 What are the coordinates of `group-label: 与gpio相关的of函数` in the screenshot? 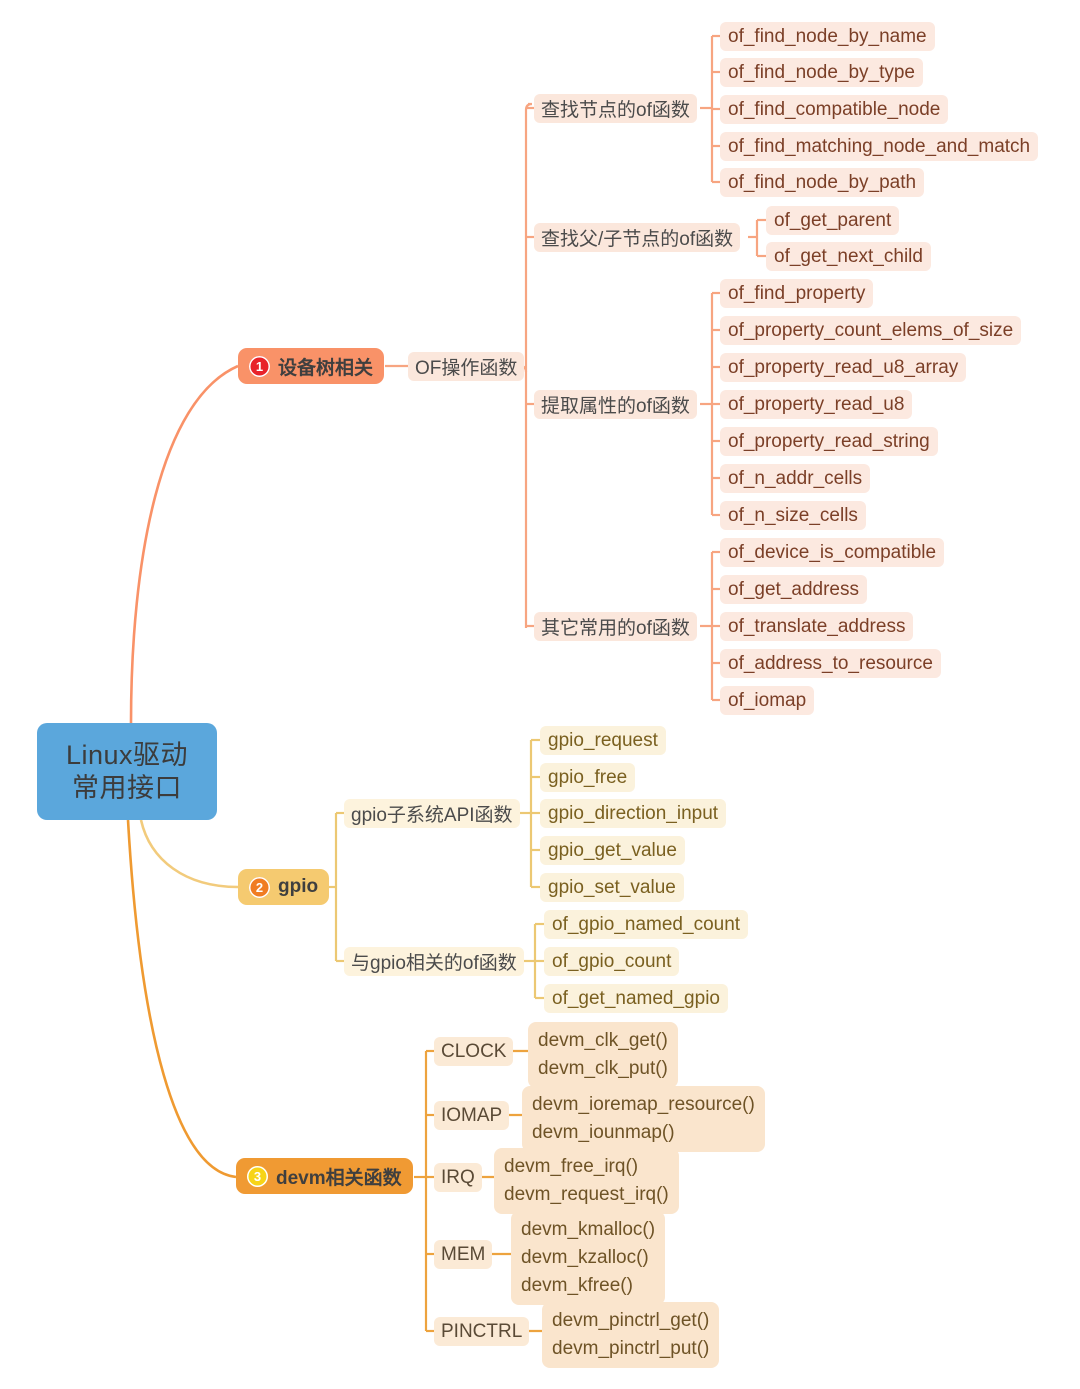 It's located at (434, 963).